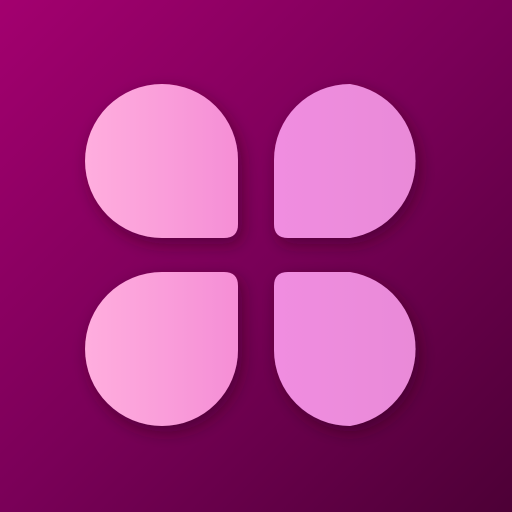  Describe the element at coordinates (161, 349) in the screenshot. I see `petal-bottom-left` at that location.